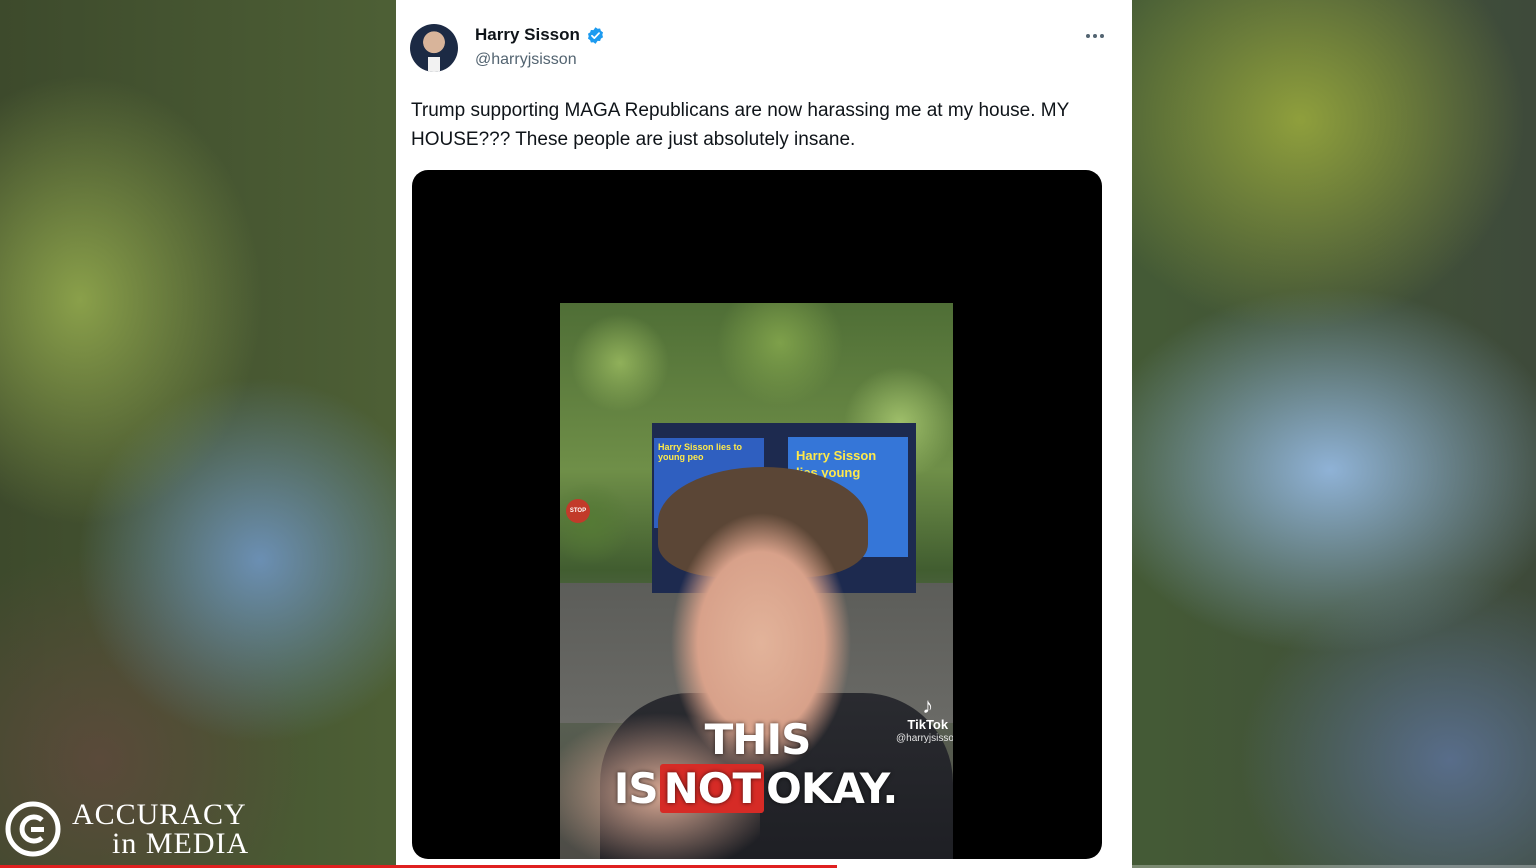  I want to click on caption-word: OKAY., so click(832, 788).